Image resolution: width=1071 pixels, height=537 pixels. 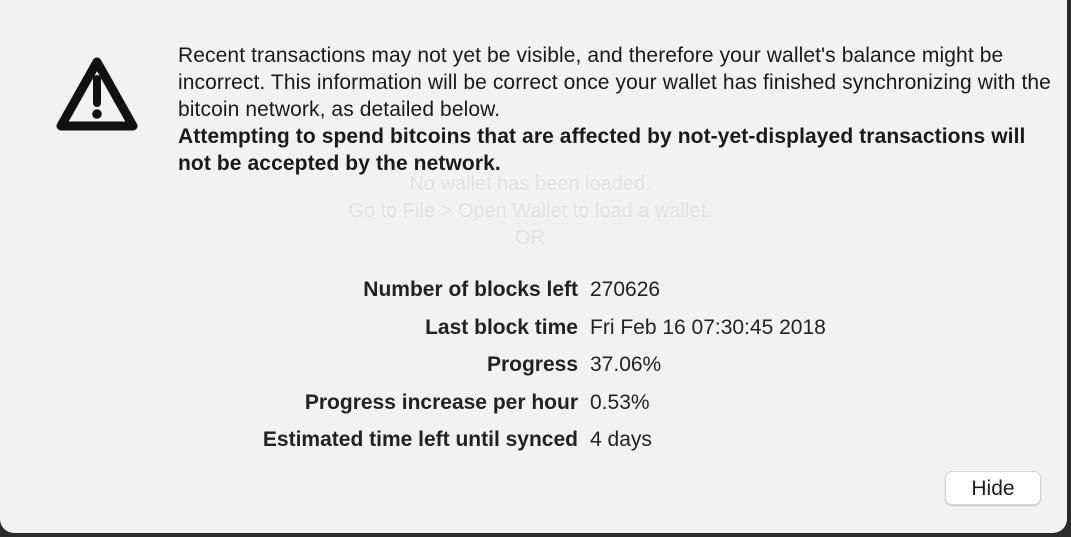 I want to click on stat-value: 37.06%, so click(x=626, y=364).